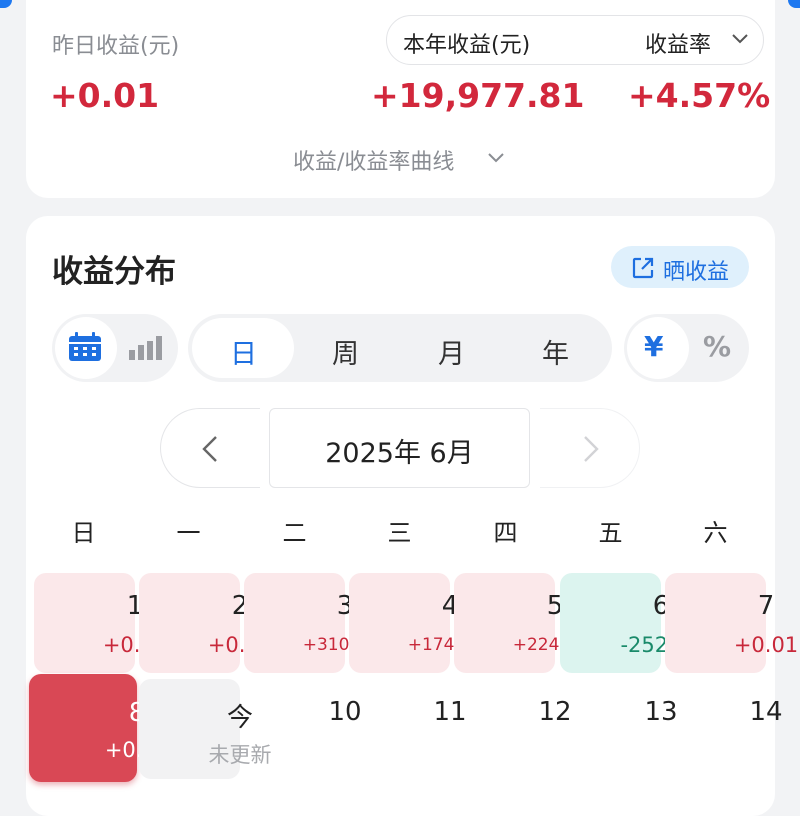 The height and width of the screenshot is (816, 800). I want to click on calendar-day-today: 今 未更新, so click(189, 729).